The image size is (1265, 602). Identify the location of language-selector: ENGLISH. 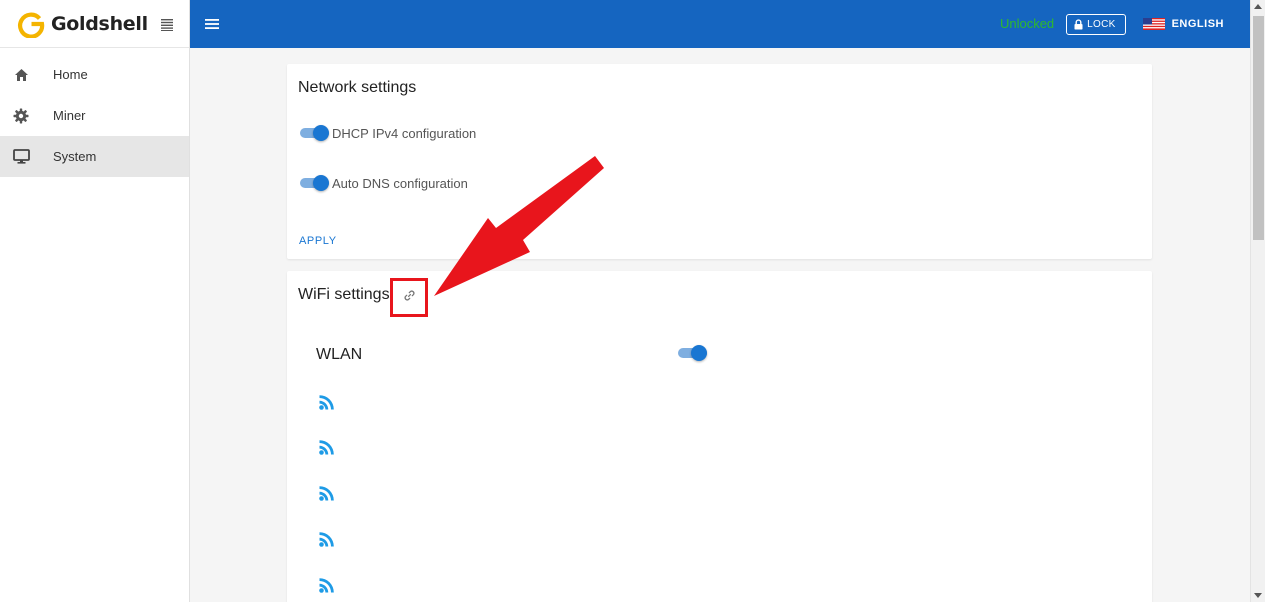
(1183, 24).